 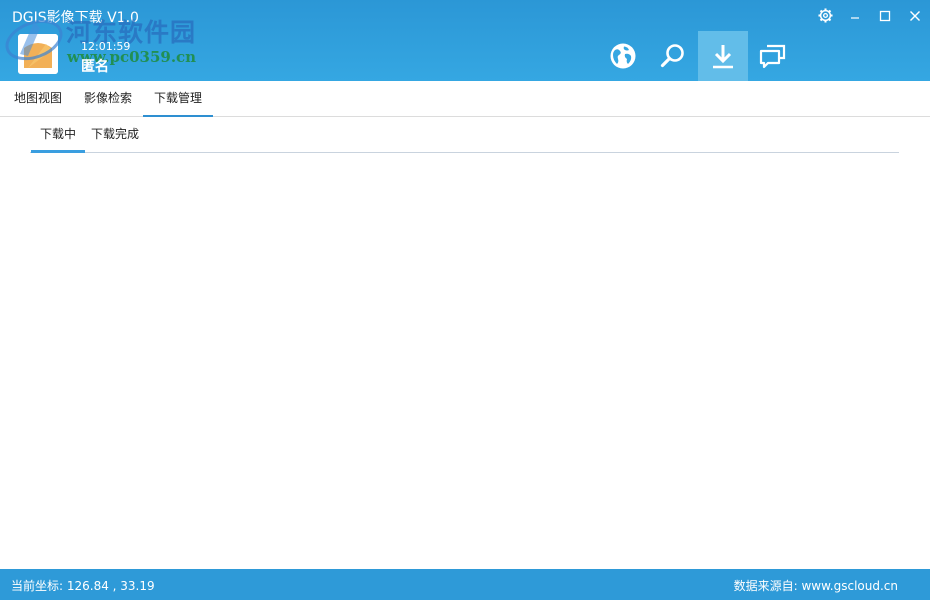 I want to click on user-name: 匿名, so click(x=95, y=67).